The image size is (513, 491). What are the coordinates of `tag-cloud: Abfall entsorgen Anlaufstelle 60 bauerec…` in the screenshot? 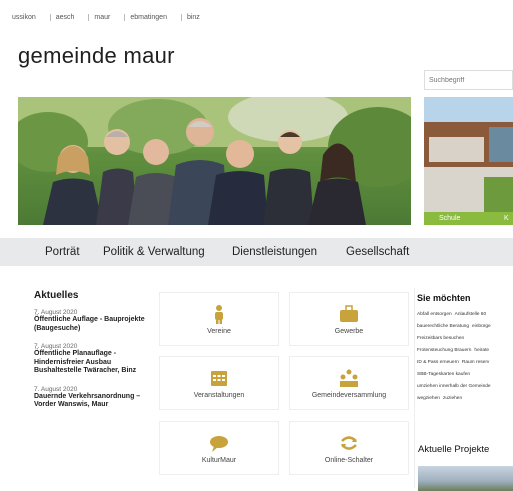 It's located at (465, 356).